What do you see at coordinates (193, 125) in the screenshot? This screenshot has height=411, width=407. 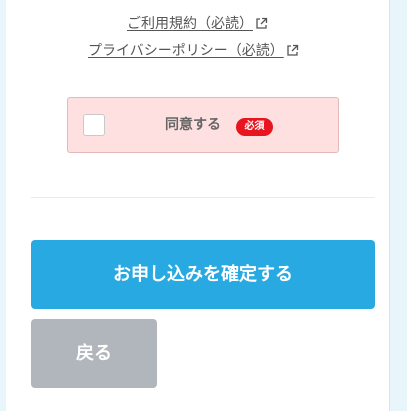 I see `agree-label: 同意する` at bounding box center [193, 125].